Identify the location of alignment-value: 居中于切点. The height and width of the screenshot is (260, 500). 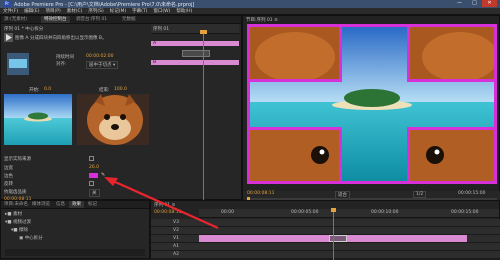
(100, 65).